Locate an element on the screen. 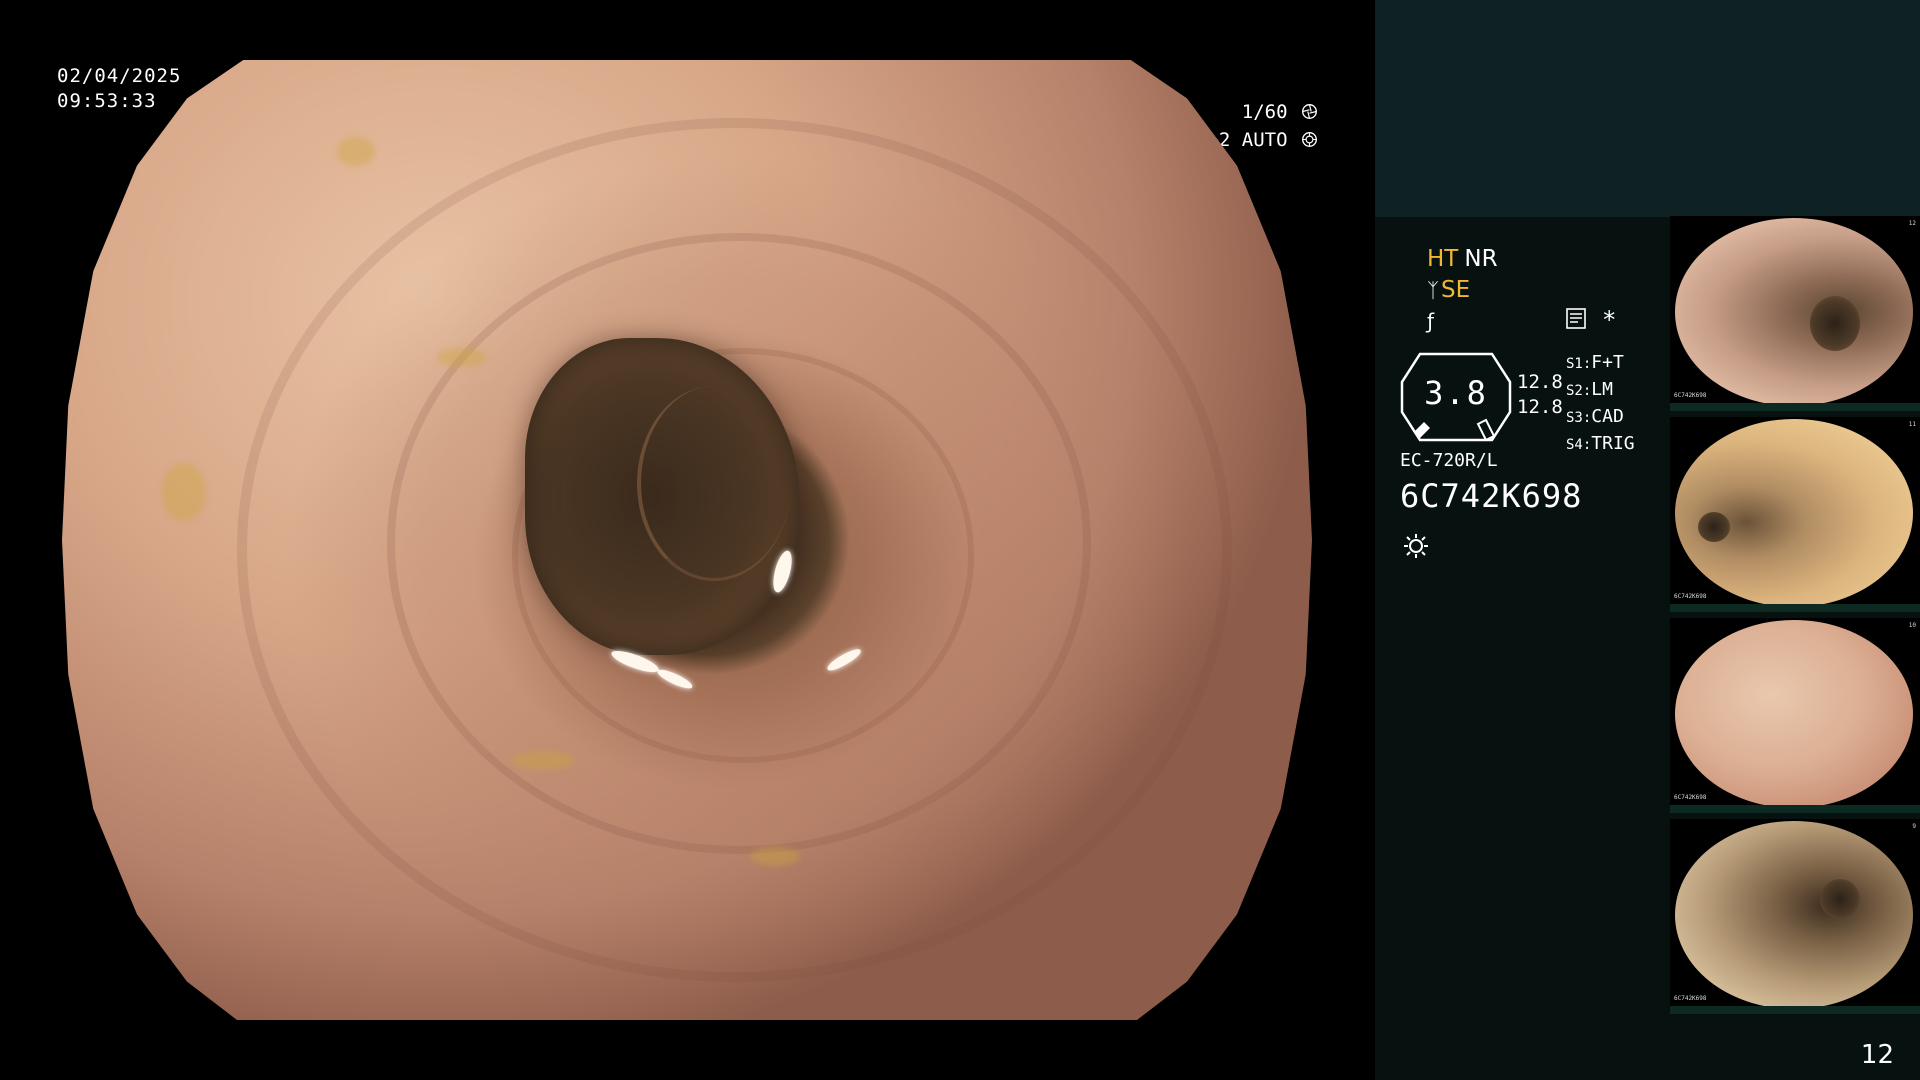 This screenshot has height=1080, width=1920. thumbnail-index: 10 is located at coordinates (1912, 625).